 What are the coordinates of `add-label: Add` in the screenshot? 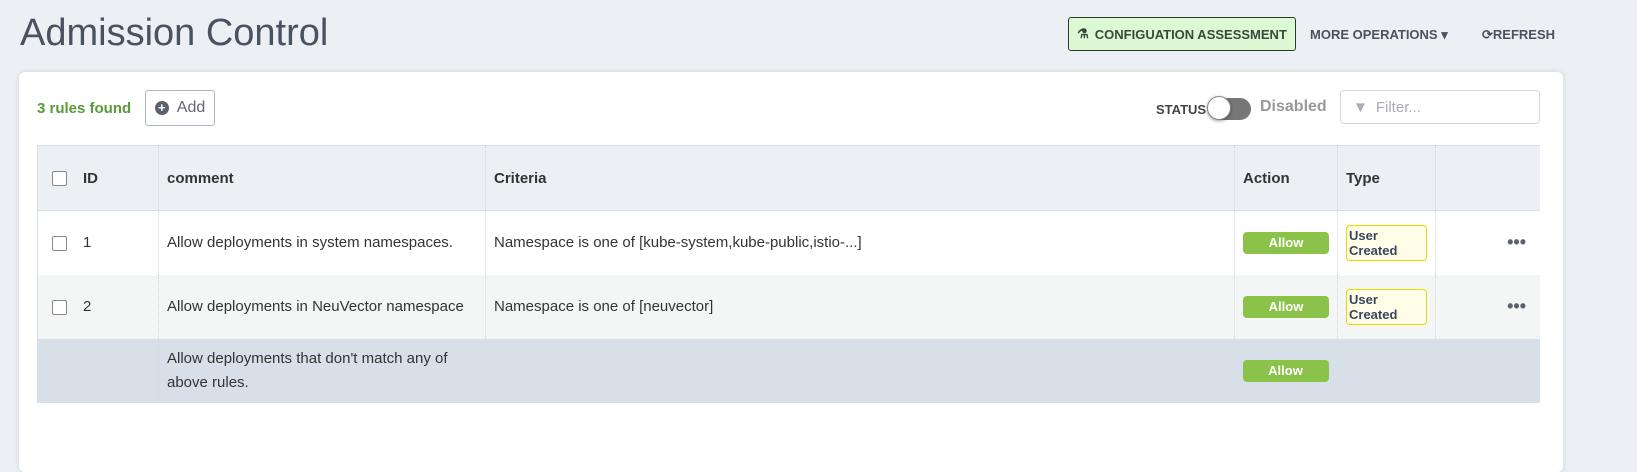 It's located at (191, 107).